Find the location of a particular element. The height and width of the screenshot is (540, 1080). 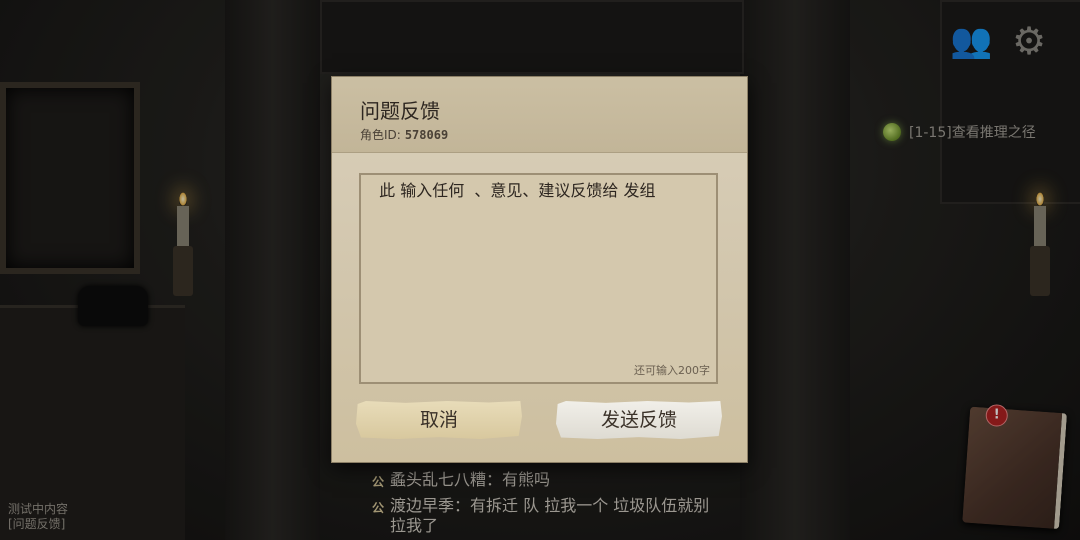

feedback-box: 还可输入200字 is located at coordinates (538, 278).